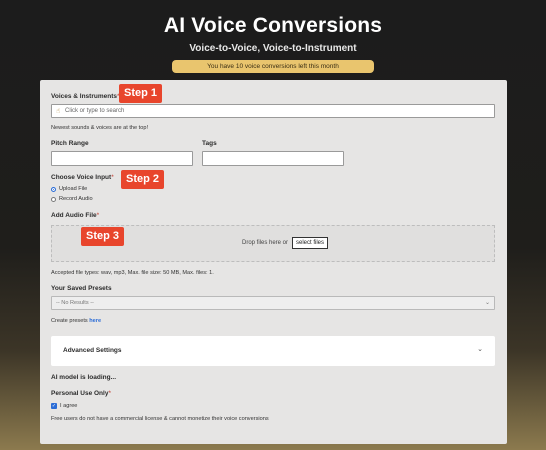  I want to click on step-3-badge: Step 3, so click(103, 236).